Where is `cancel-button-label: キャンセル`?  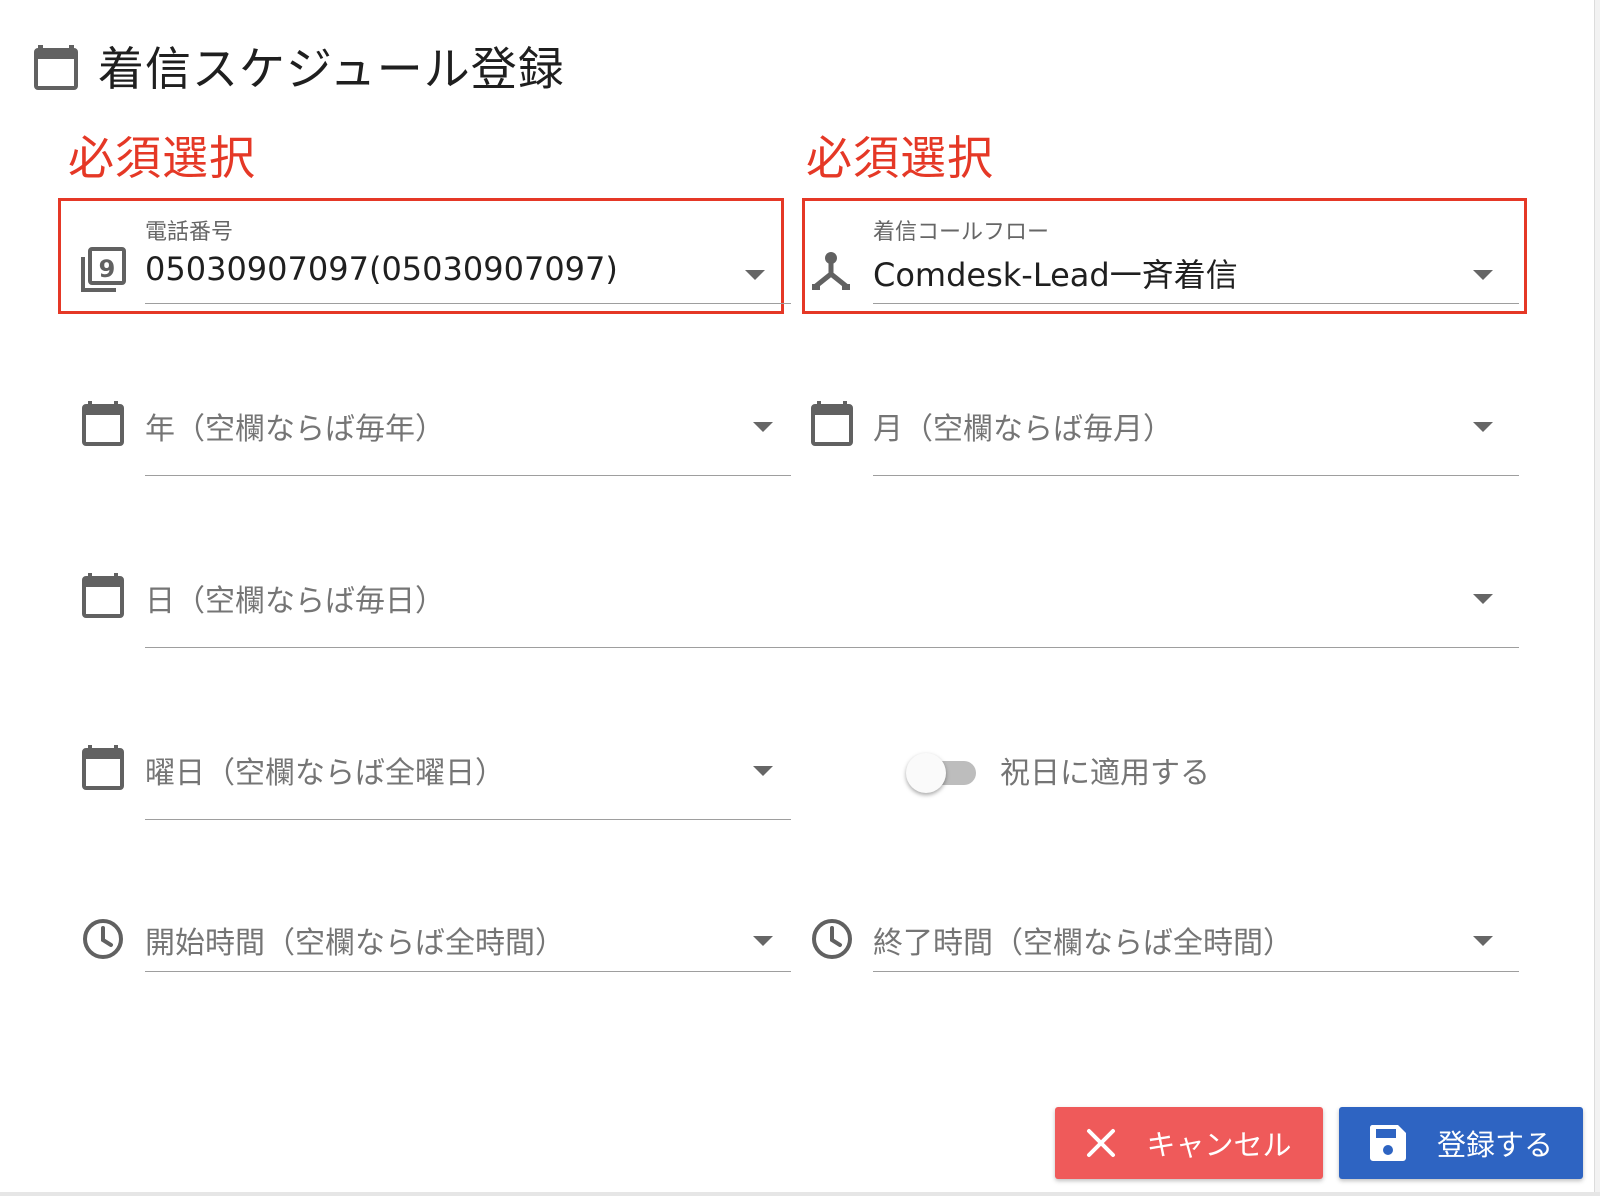 cancel-button-label: キャンセル is located at coordinates (1219, 1145).